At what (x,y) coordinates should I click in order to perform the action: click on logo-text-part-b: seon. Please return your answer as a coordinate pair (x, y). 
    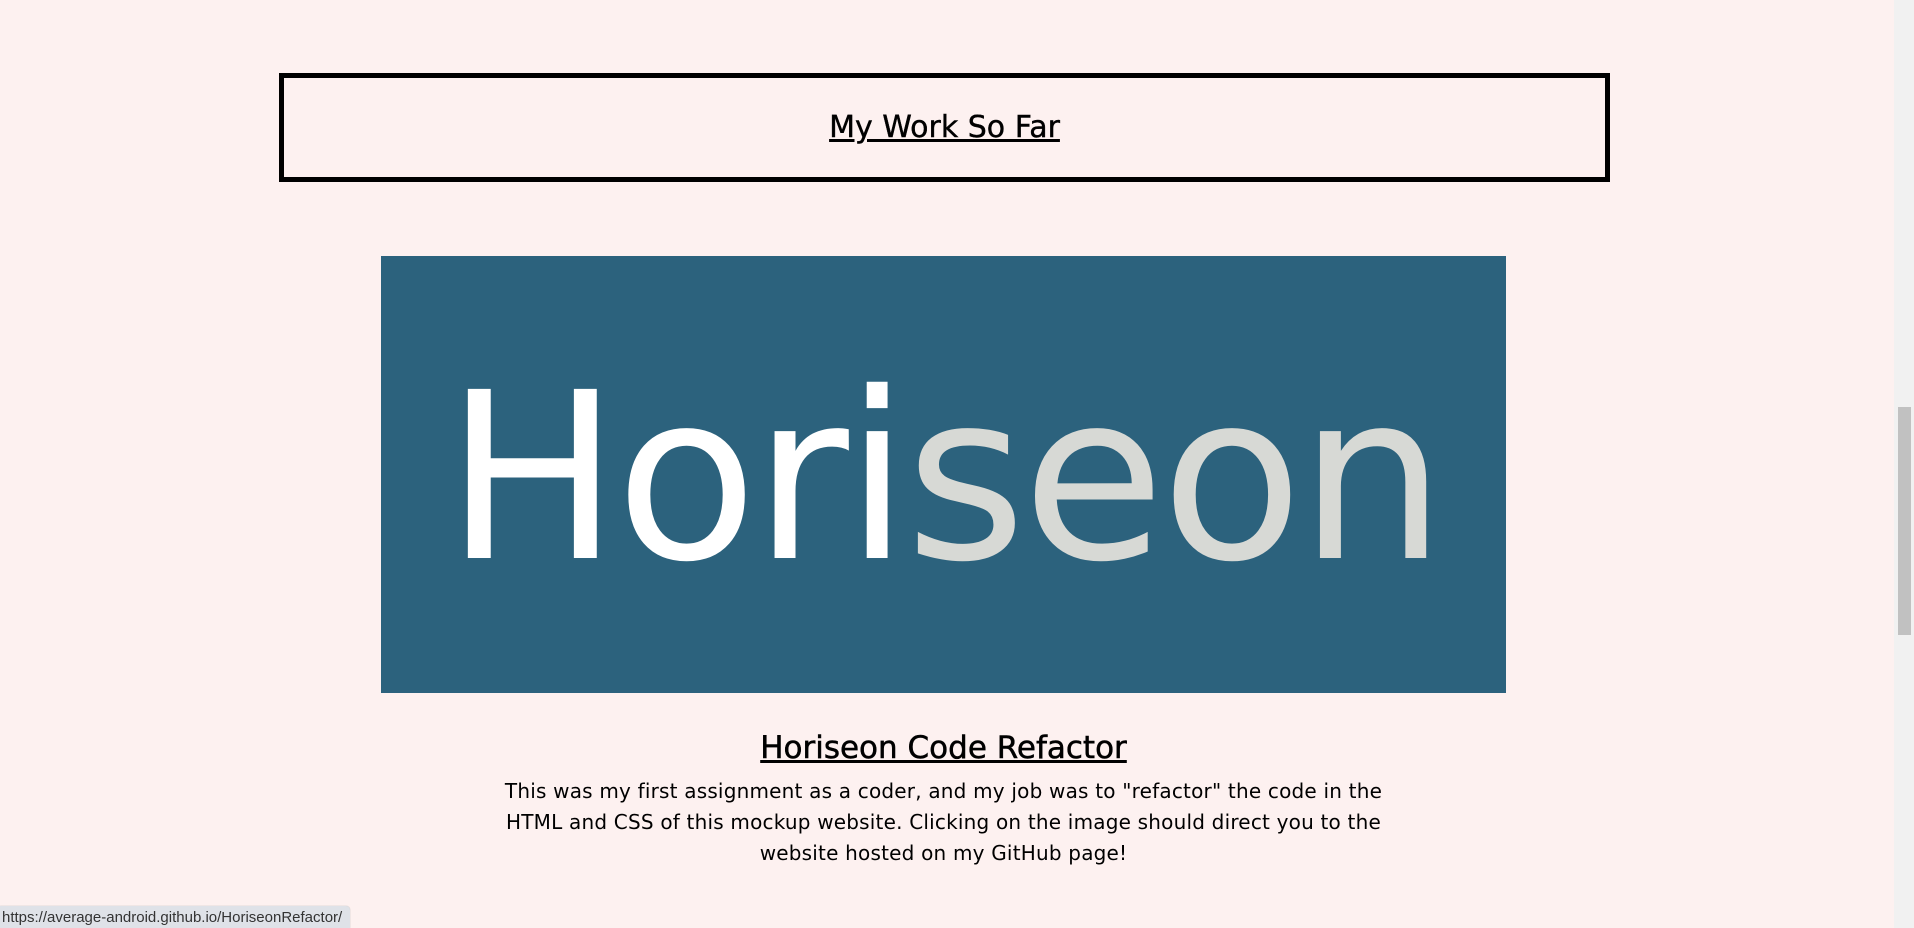
    Looking at the image, I should click on (1175, 477).